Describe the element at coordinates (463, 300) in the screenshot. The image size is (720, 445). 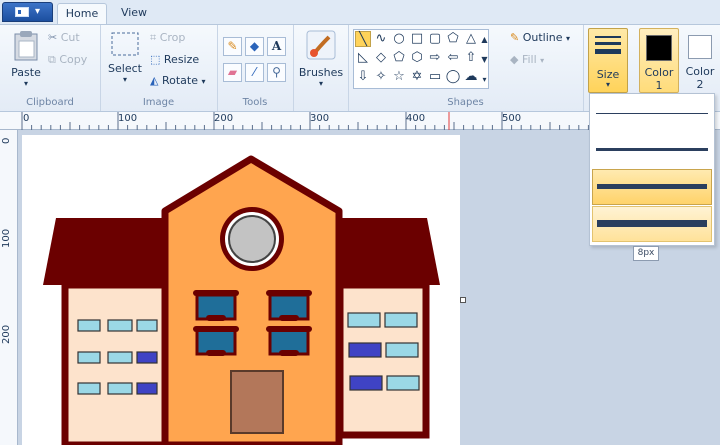
I see `canvas-resize-handle` at that location.